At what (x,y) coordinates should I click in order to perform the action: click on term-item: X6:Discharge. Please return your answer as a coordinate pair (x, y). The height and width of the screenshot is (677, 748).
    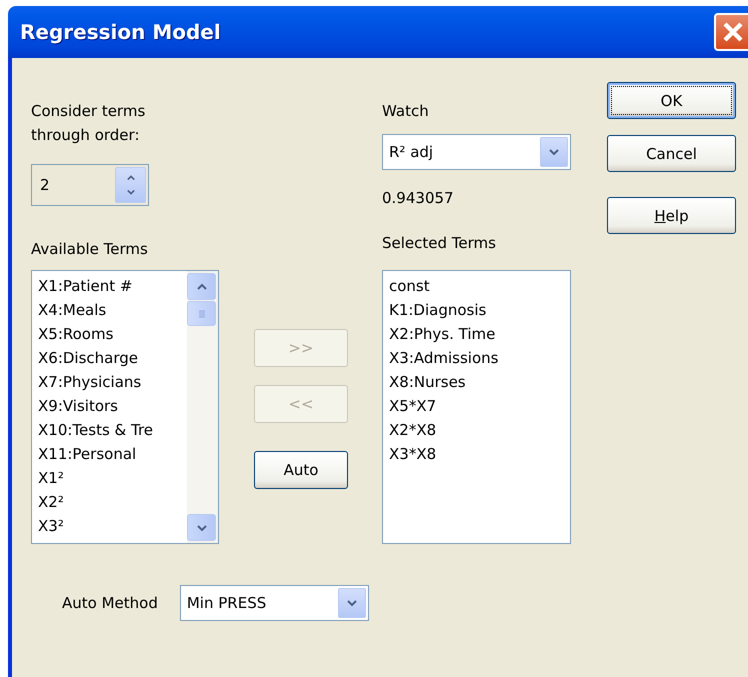
    Looking at the image, I should click on (111, 358).